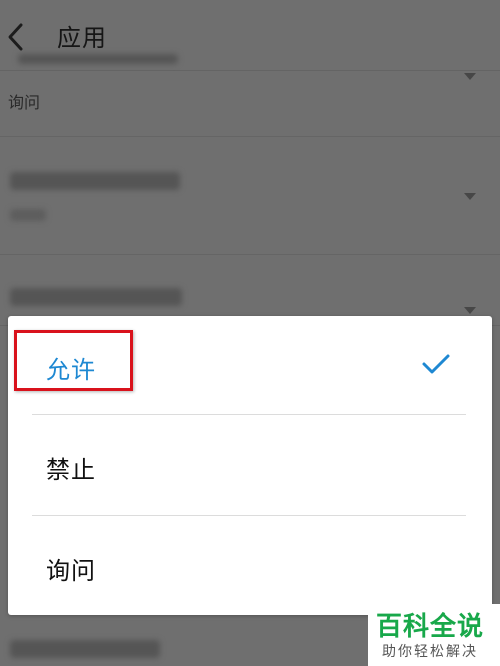  What do you see at coordinates (24, 102) in the screenshot?
I see `row-value: 询问` at bounding box center [24, 102].